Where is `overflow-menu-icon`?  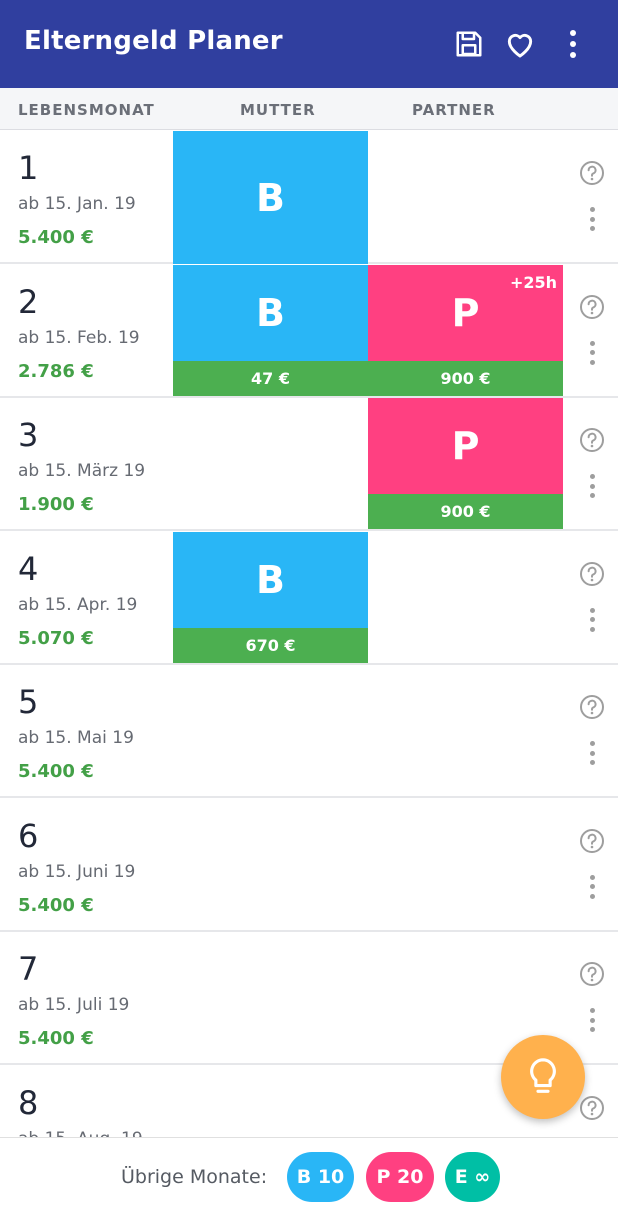 overflow-menu-icon is located at coordinates (573, 44).